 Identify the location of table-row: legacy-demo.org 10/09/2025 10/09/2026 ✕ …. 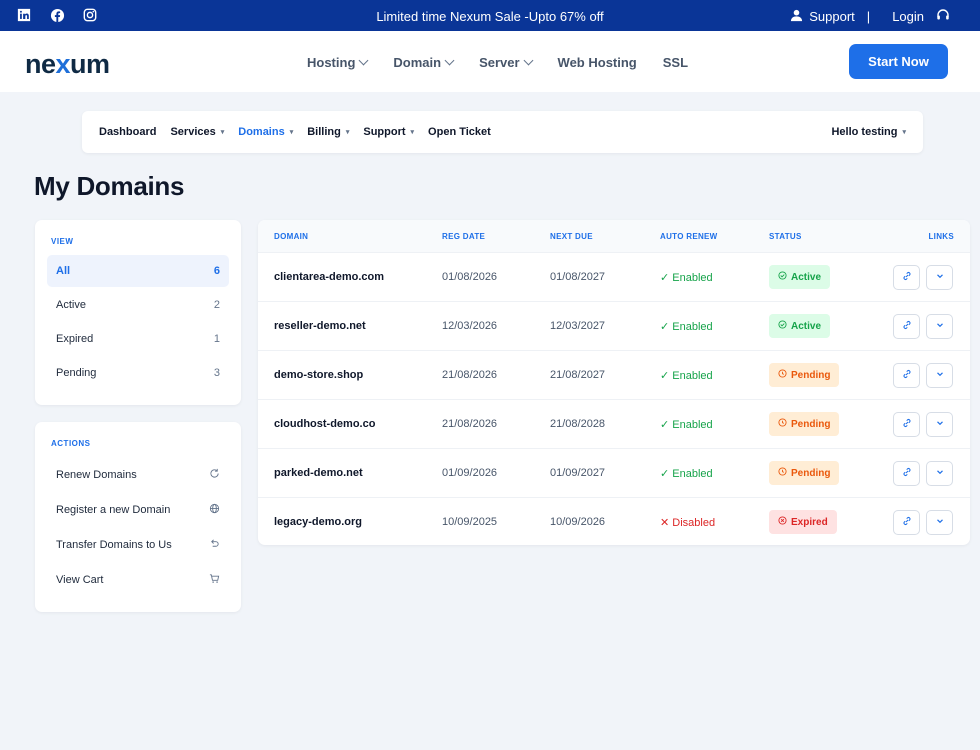
(614, 521).